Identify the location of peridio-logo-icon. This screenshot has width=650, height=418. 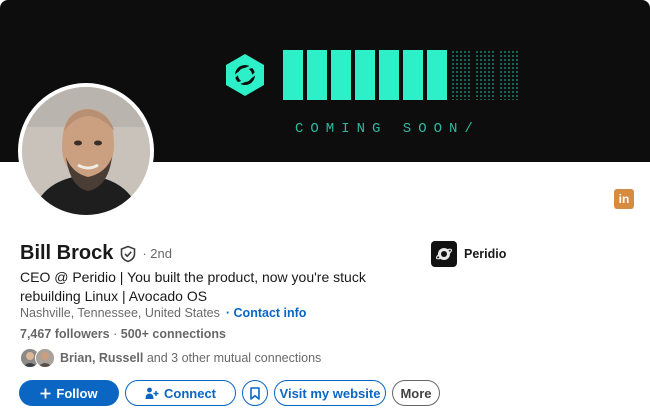
(245, 75).